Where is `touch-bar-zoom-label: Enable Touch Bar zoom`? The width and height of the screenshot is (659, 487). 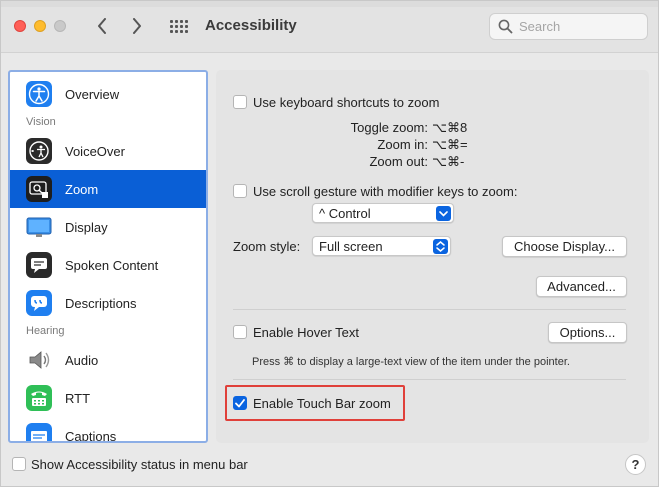
touch-bar-zoom-label: Enable Touch Bar zoom is located at coordinates (322, 403).